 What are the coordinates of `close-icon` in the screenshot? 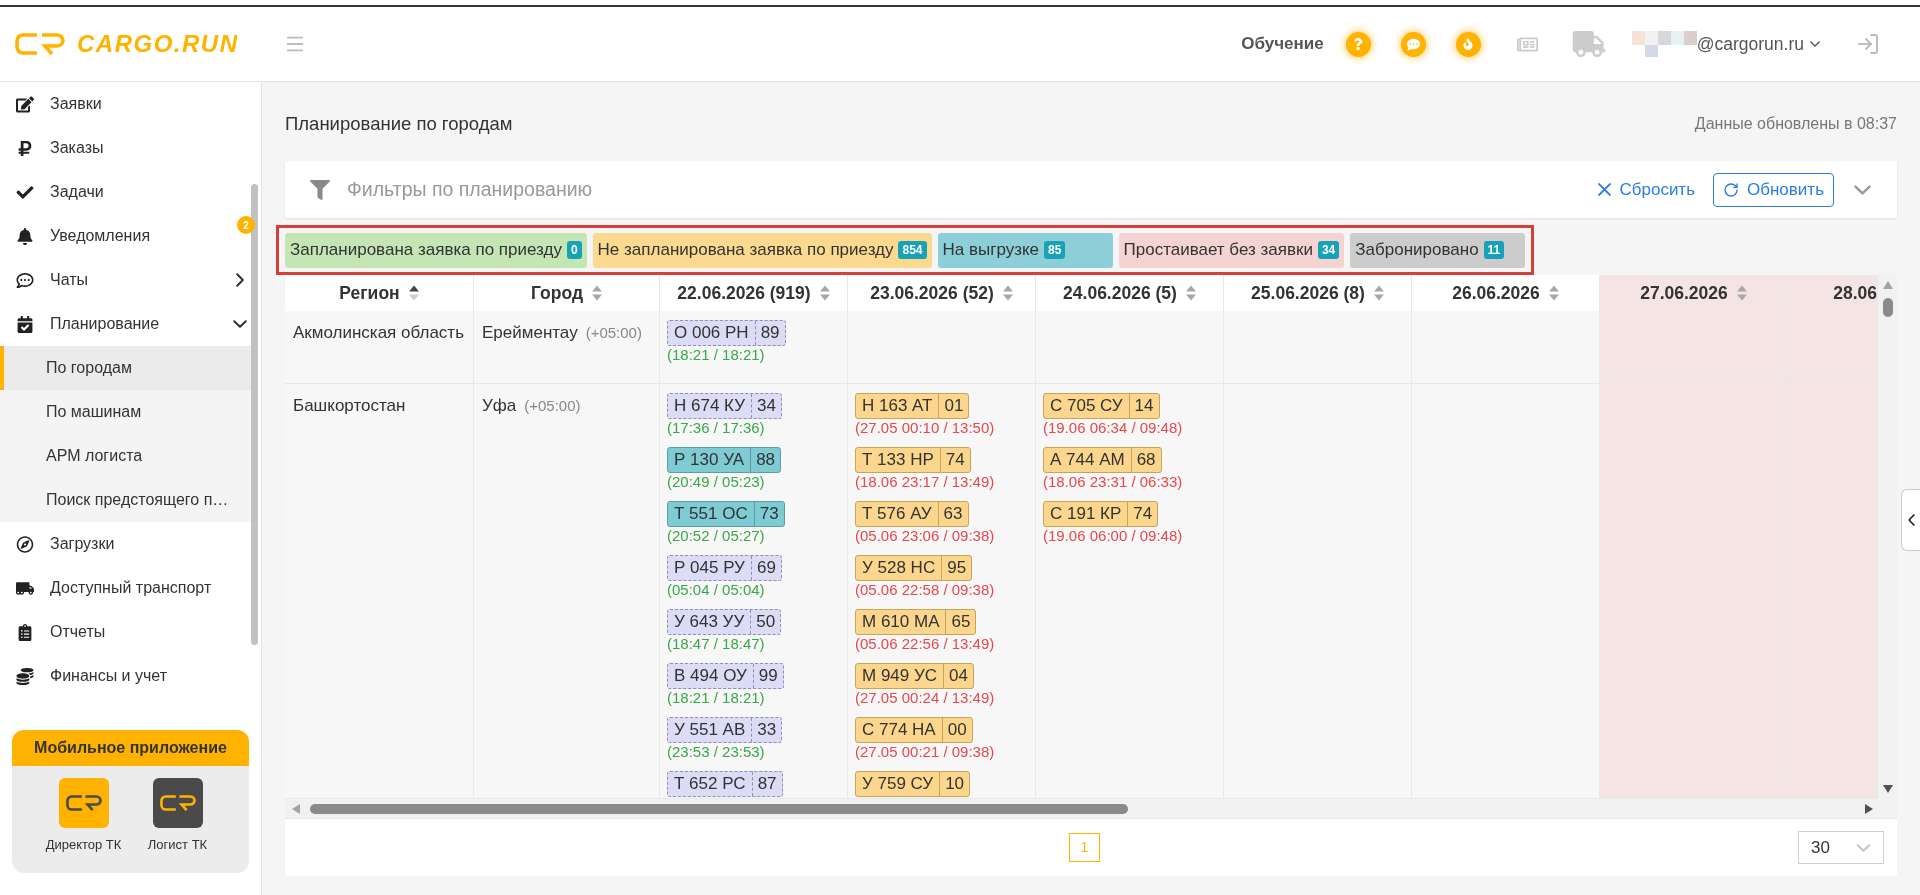 It's located at (1605, 189).